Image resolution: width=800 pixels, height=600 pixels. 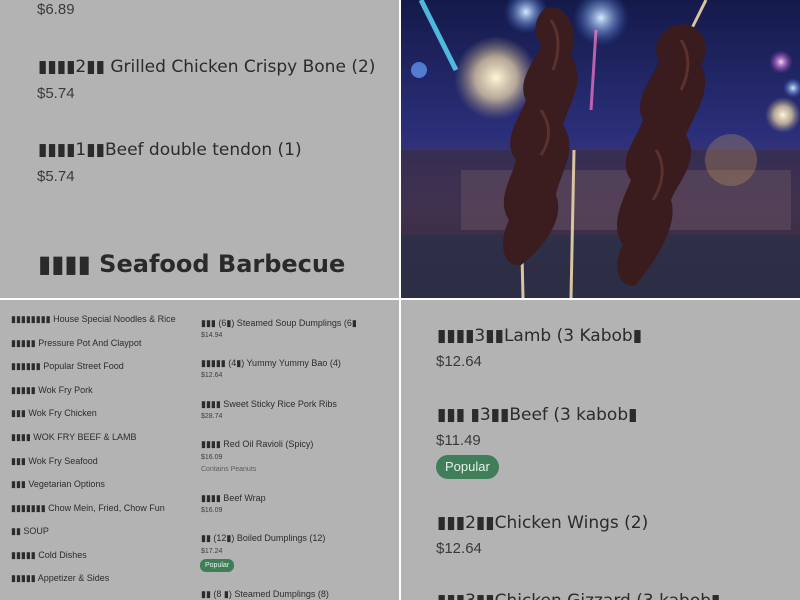 What do you see at coordinates (542, 523) in the screenshot?
I see `menu-item-name: ▮▮▮2▮▮Chicken Wings (2)` at bounding box center [542, 523].